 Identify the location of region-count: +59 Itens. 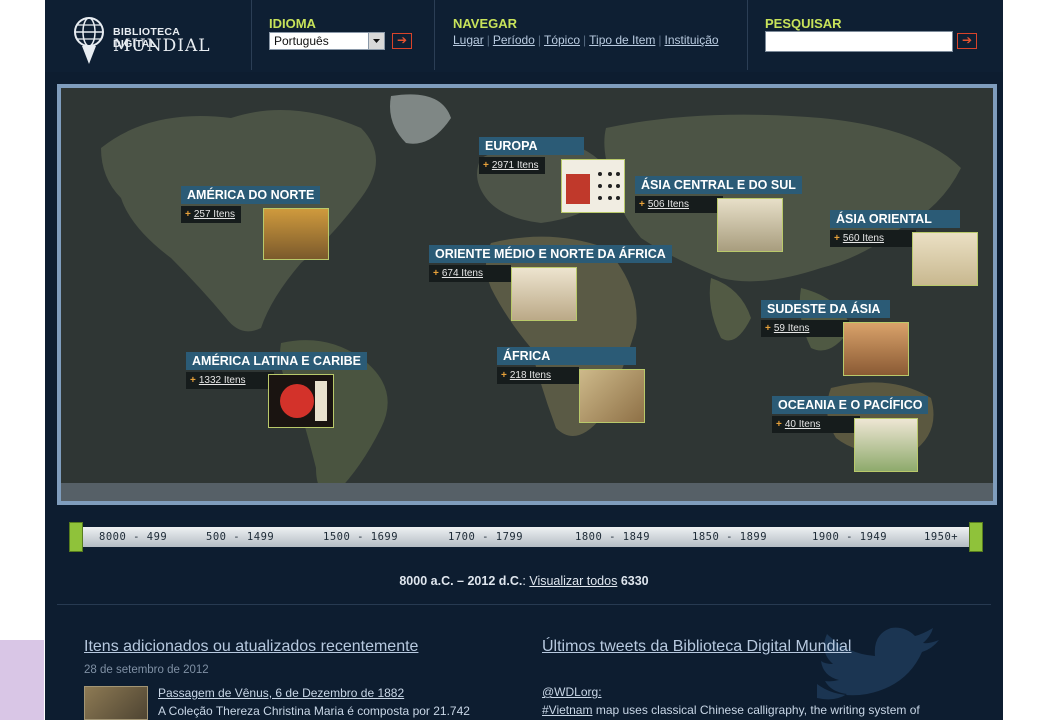
(805, 328).